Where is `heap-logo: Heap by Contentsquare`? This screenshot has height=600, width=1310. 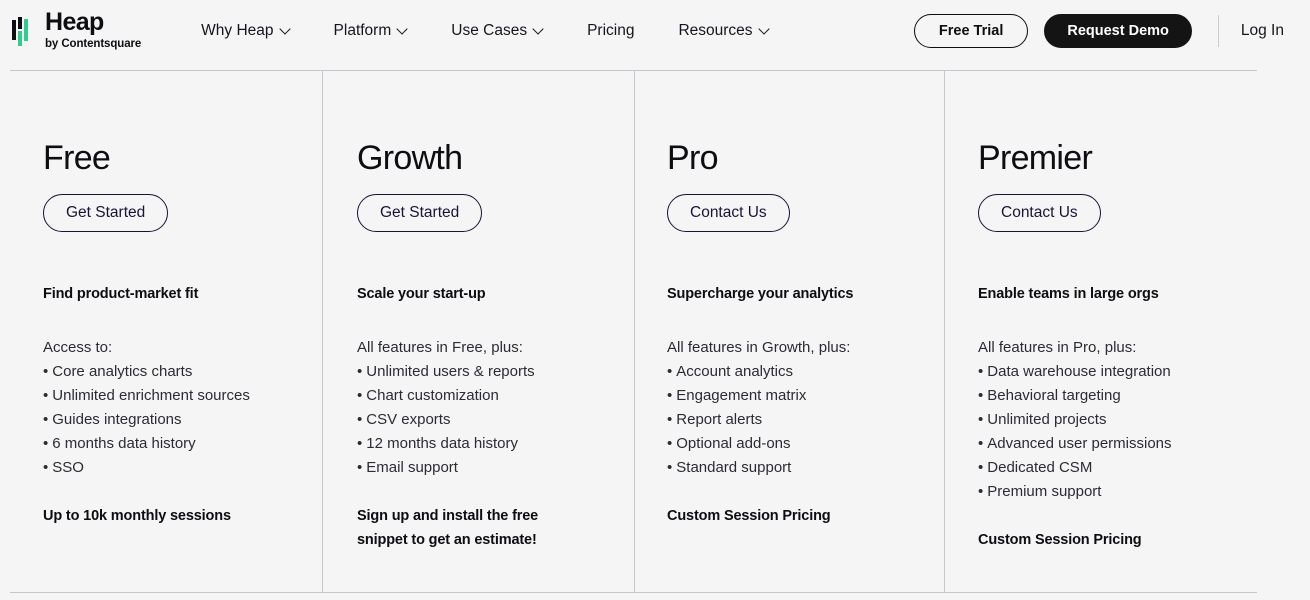
heap-logo: Heap by Contentsquare is located at coordinates (76, 30).